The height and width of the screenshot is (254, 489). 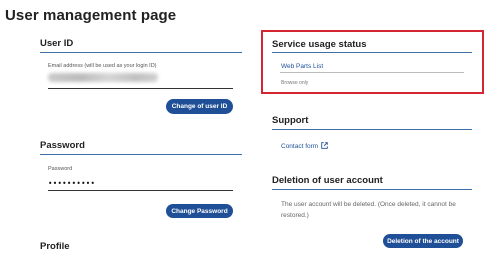 I want to click on support-divider, so click(x=372, y=129).